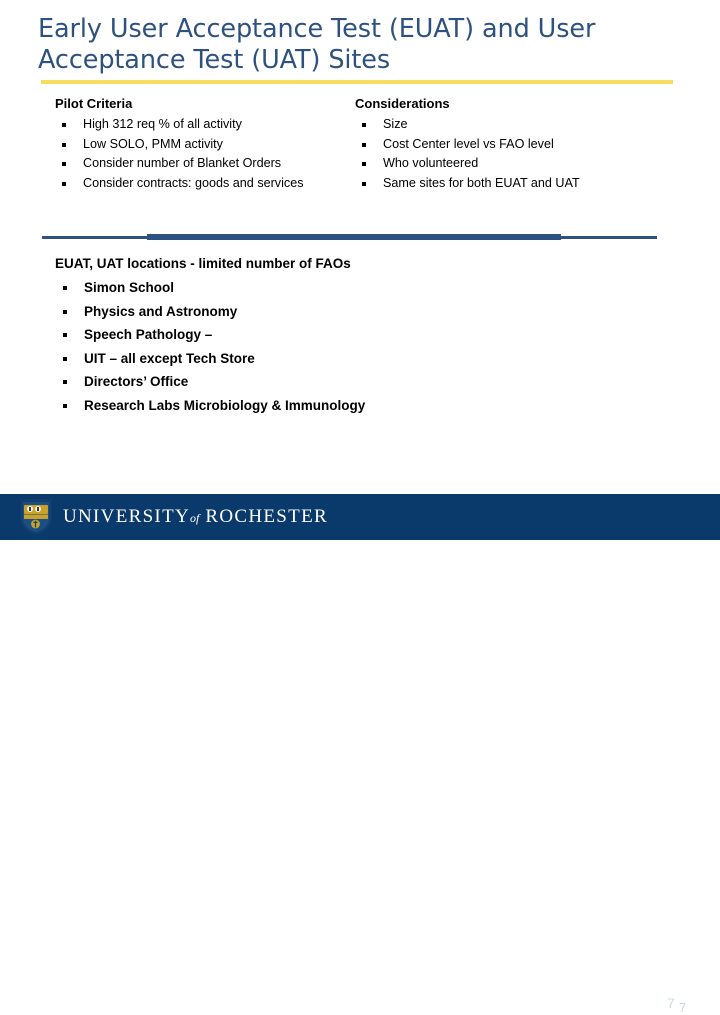 This screenshot has width=720, height=1015. What do you see at coordinates (355, 312) in the screenshot?
I see `list-item: Physics and Astronomy` at bounding box center [355, 312].